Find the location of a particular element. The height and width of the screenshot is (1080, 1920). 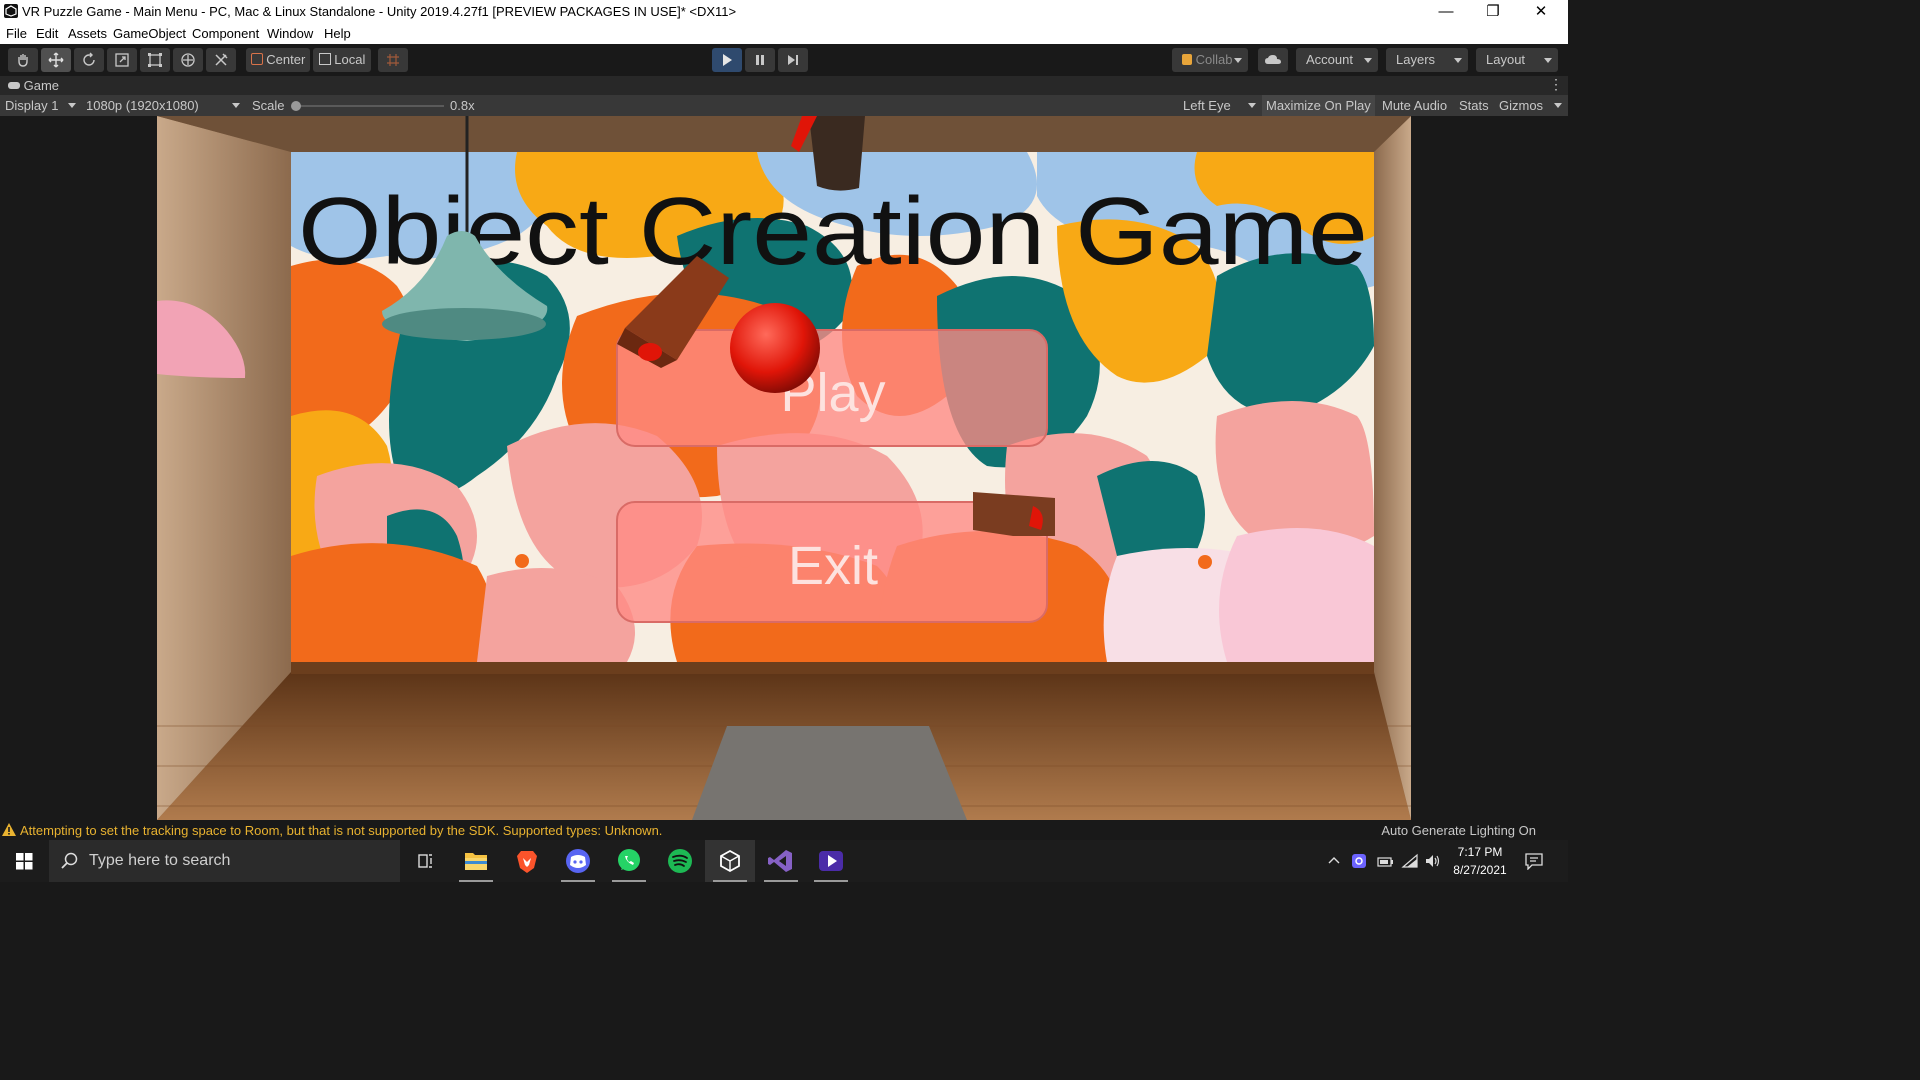

space-local-toggle: Local is located at coordinates (342, 60).